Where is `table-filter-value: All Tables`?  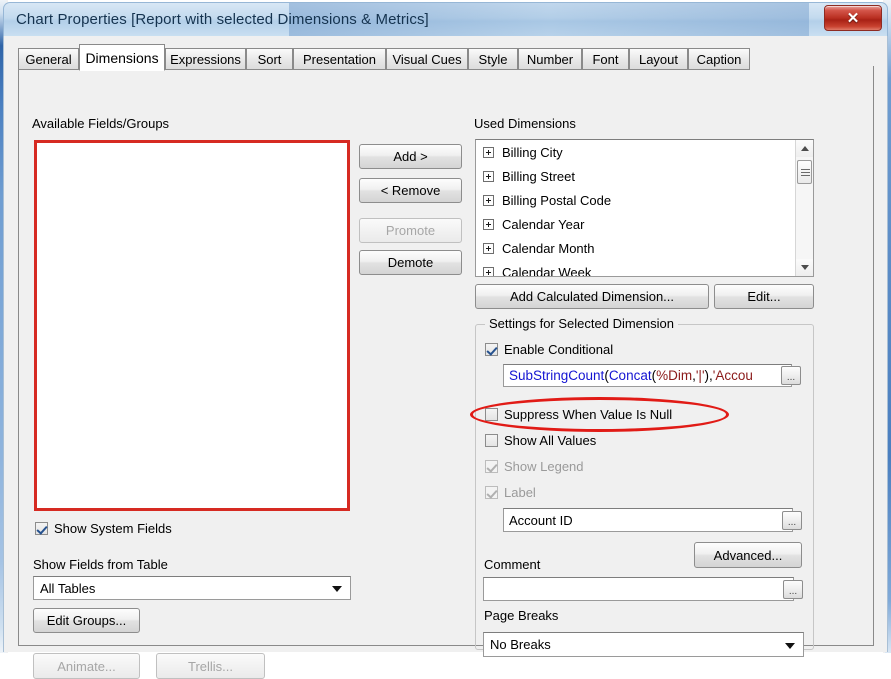
table-filter-value: All Tables is located at coordinates (68, 588).